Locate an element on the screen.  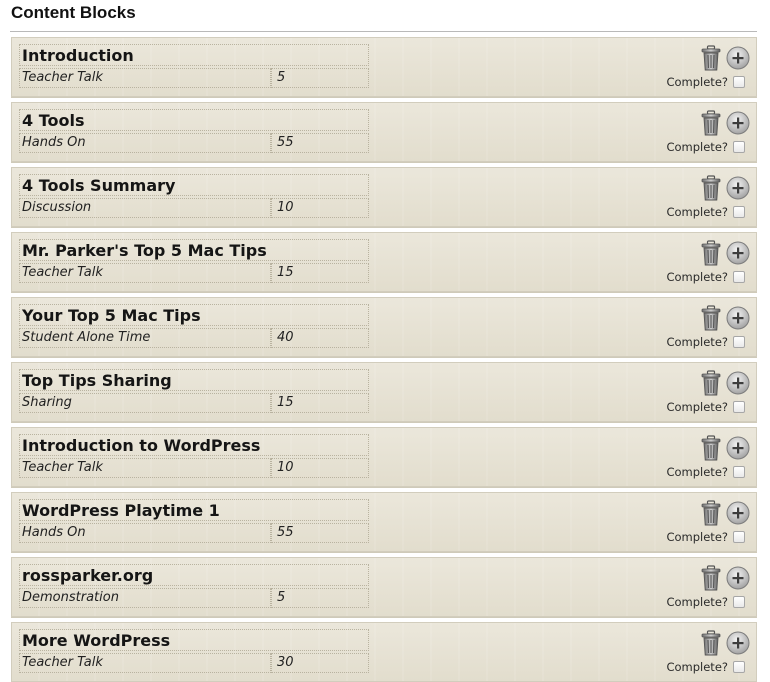
block-type-field: Student Alone Time is located at coordinates (145, 338).